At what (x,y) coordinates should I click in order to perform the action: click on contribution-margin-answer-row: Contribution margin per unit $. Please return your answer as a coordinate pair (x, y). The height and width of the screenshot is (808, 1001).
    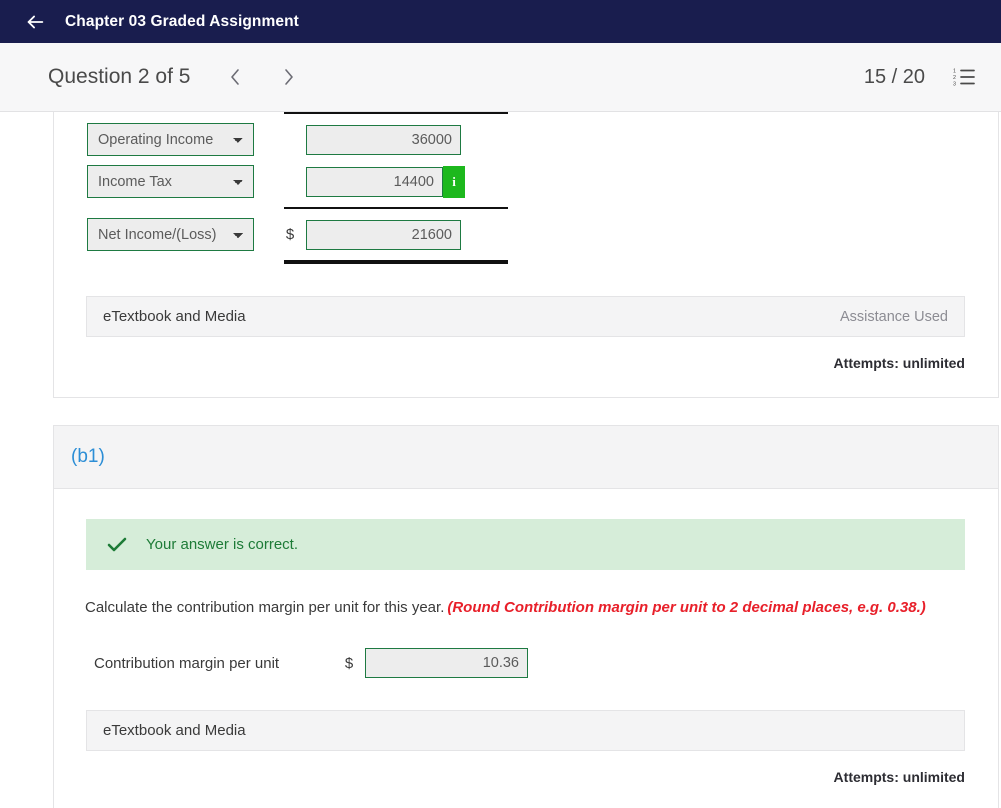
    Looking at the image, I should click on (546, 663).